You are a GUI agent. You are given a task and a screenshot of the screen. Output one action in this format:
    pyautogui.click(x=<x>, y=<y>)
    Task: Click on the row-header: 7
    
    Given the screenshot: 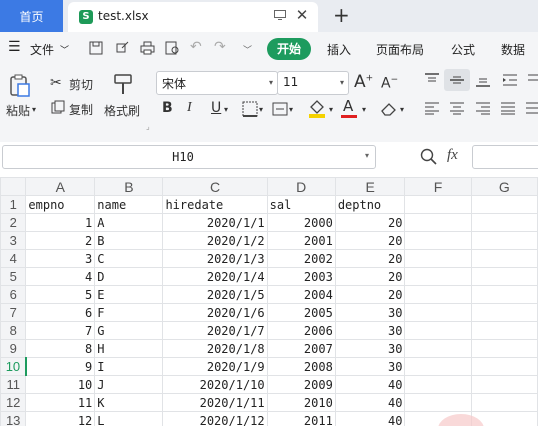 What is the action you would take?
    pyautogui.click(x=13, y=312)
    